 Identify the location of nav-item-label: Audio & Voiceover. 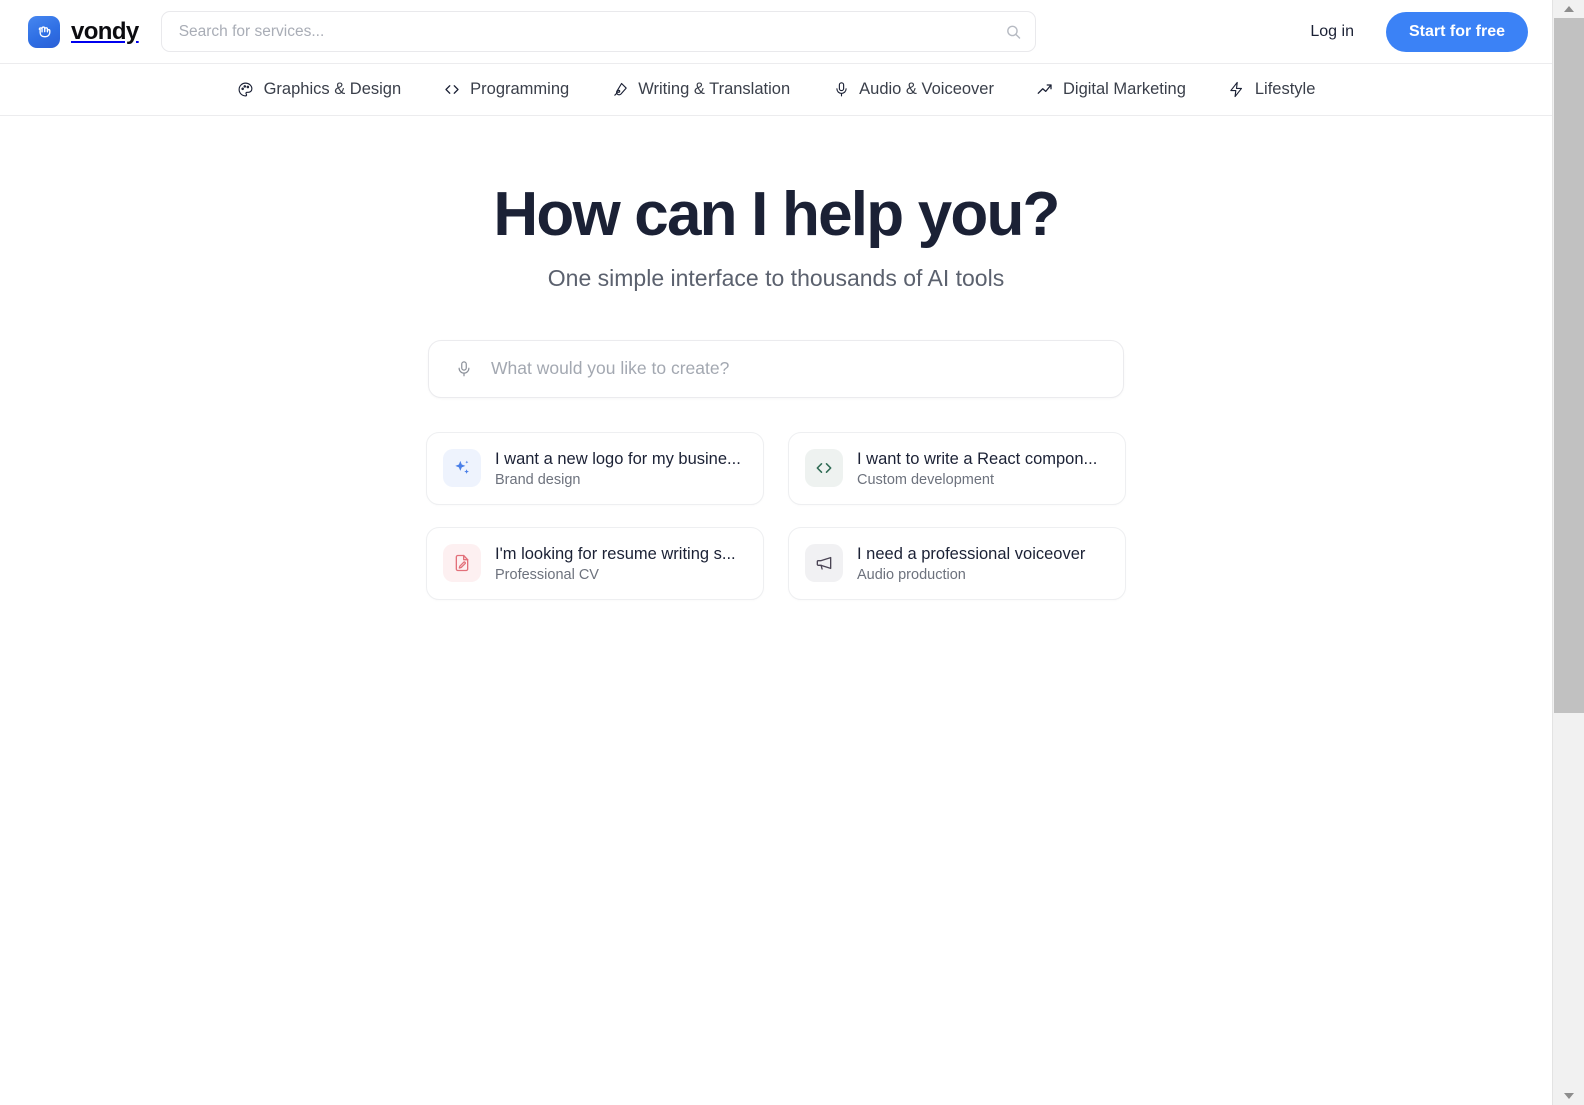
(926, 89).